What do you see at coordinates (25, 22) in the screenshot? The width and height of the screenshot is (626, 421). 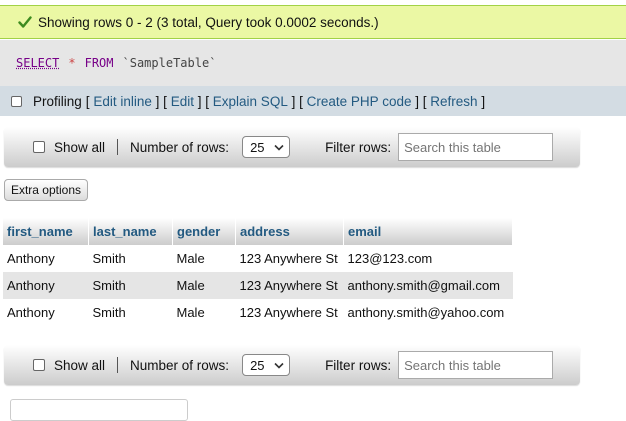 I see `check-icon` at bounding box center [25, 22].